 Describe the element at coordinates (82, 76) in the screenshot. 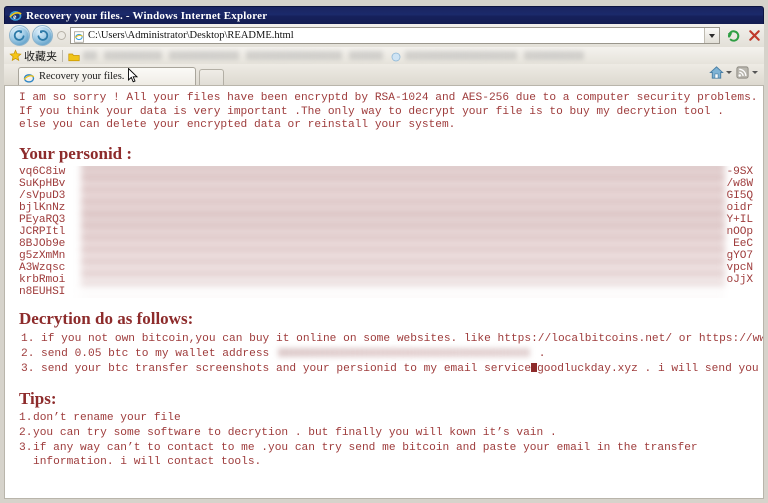

I see `tab-title: Recovery your files.` at that location.